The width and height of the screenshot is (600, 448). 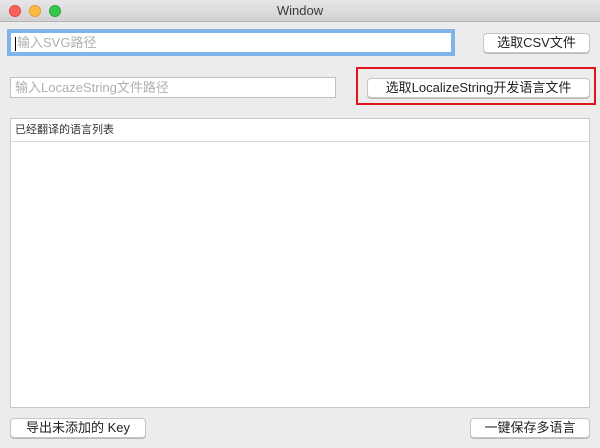 I want to click on table-header: 已经翻译的语言列表, so click(x=300, y=130).